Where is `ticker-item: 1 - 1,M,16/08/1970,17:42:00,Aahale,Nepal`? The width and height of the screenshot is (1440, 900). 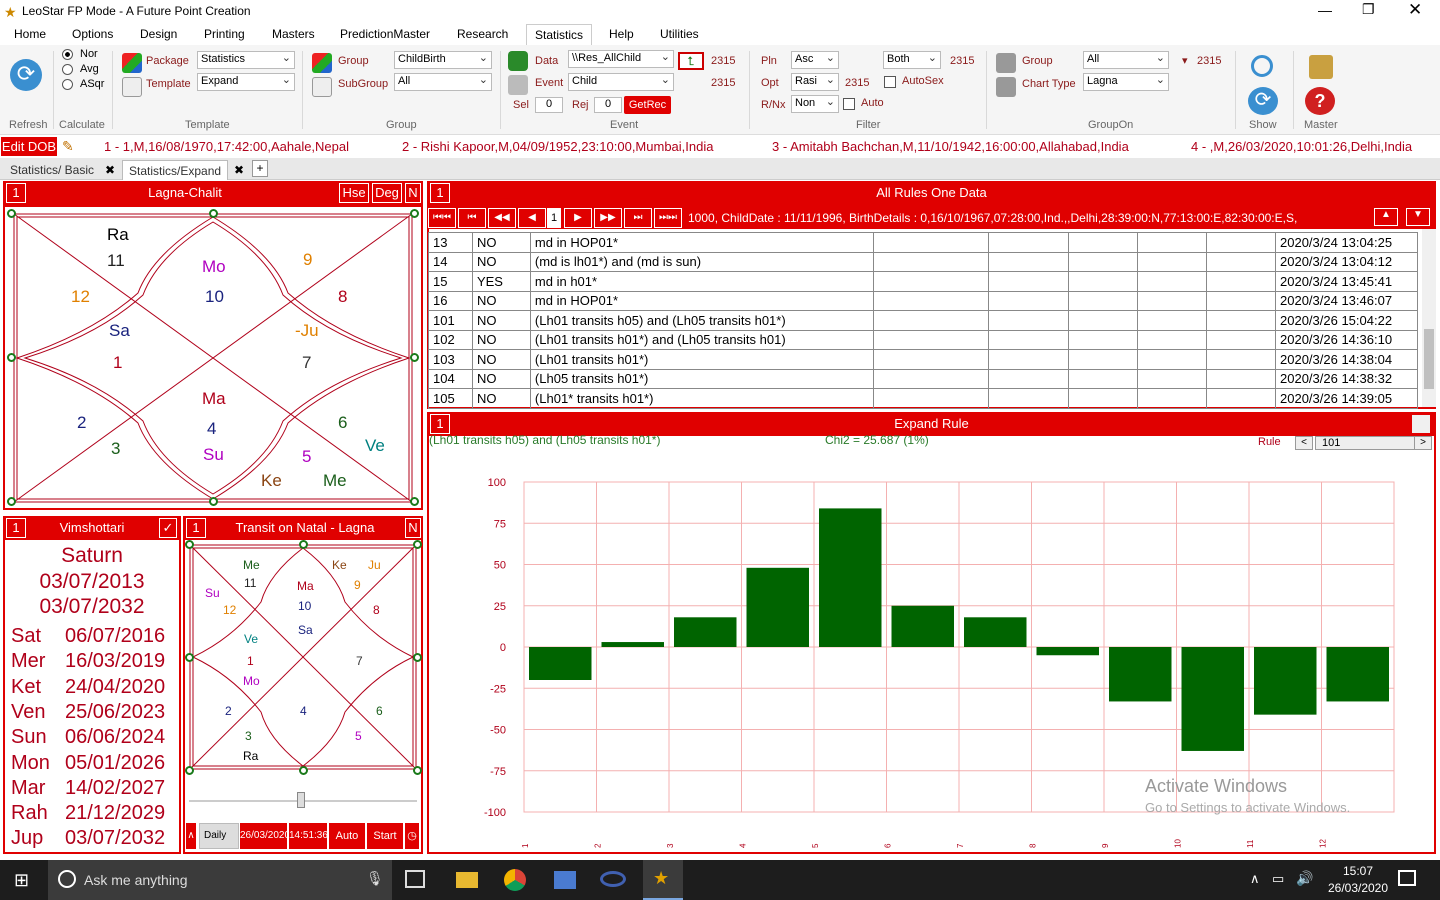
ticker-item: 1 - 1,M,16/08/1970,17:42:00,Aahale,Nepal is located at coordinates (226, 146).